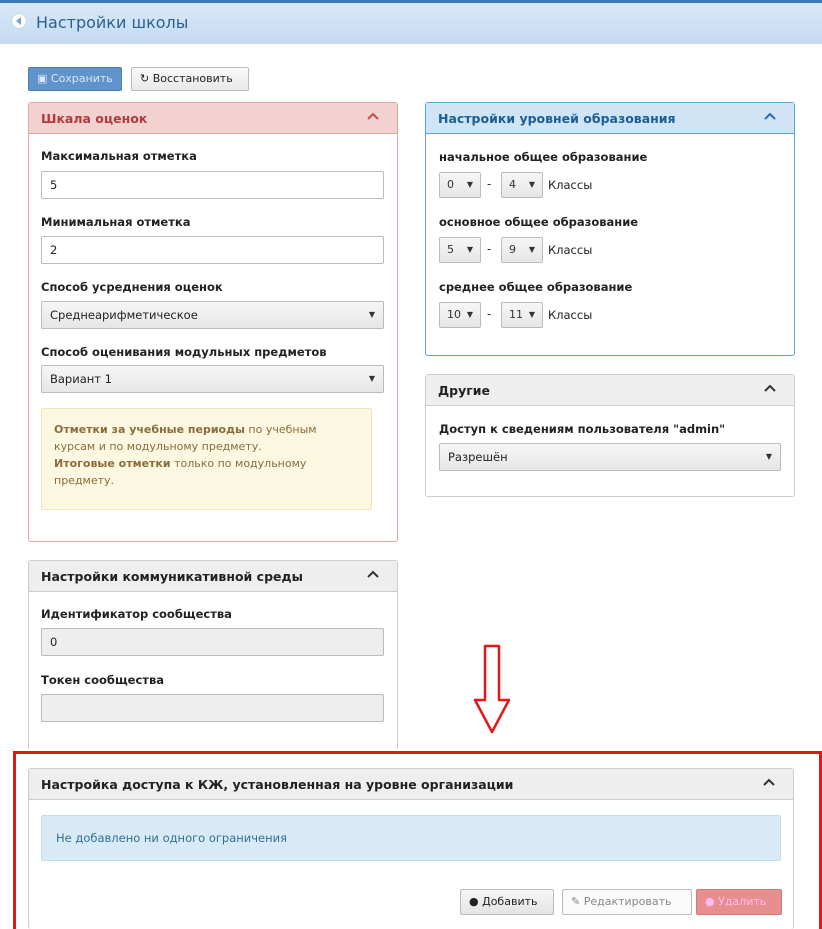 This screenshot has width=822, height=929. I want to click on community-token-label: Токен сообщества, so click(102, 680).